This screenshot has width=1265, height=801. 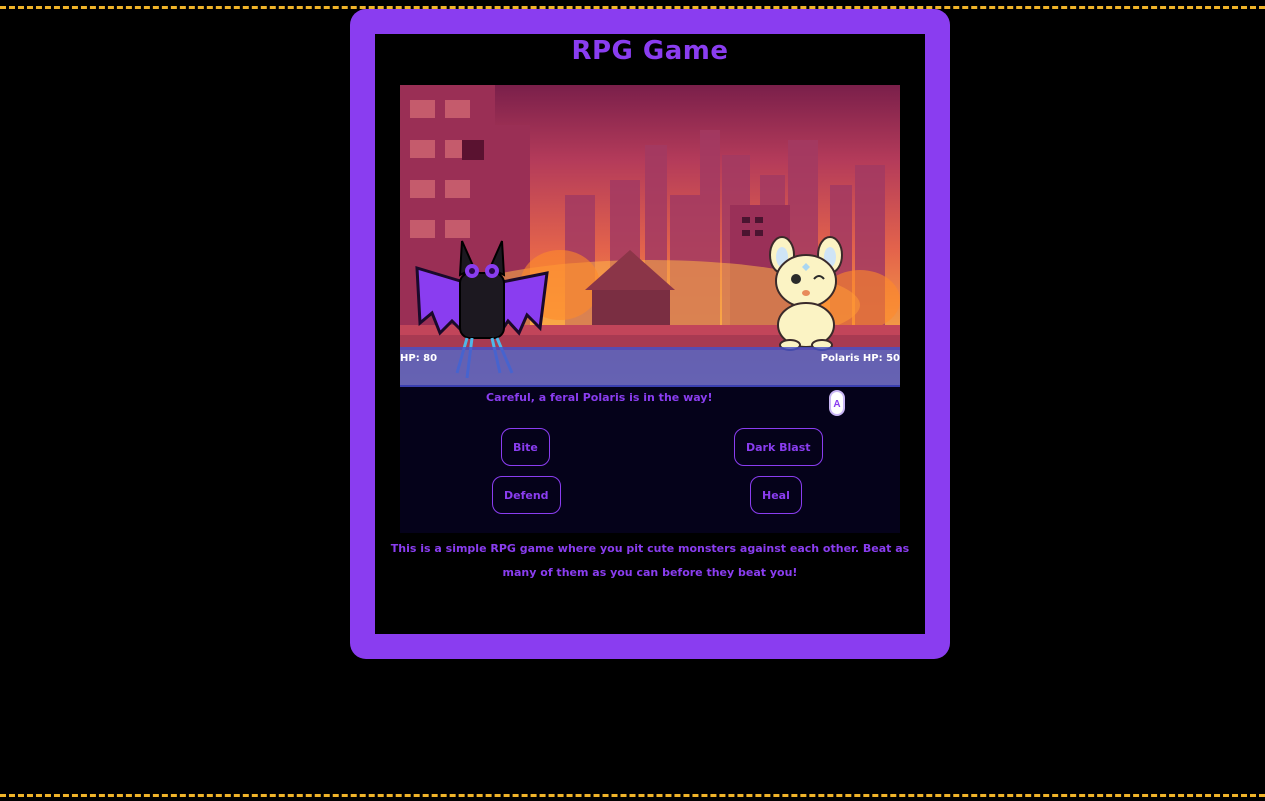 What do you see at coordinates (650, 51) in the screenshot?
I see `page-title: RPG Game` at bounding box center [650, 51].